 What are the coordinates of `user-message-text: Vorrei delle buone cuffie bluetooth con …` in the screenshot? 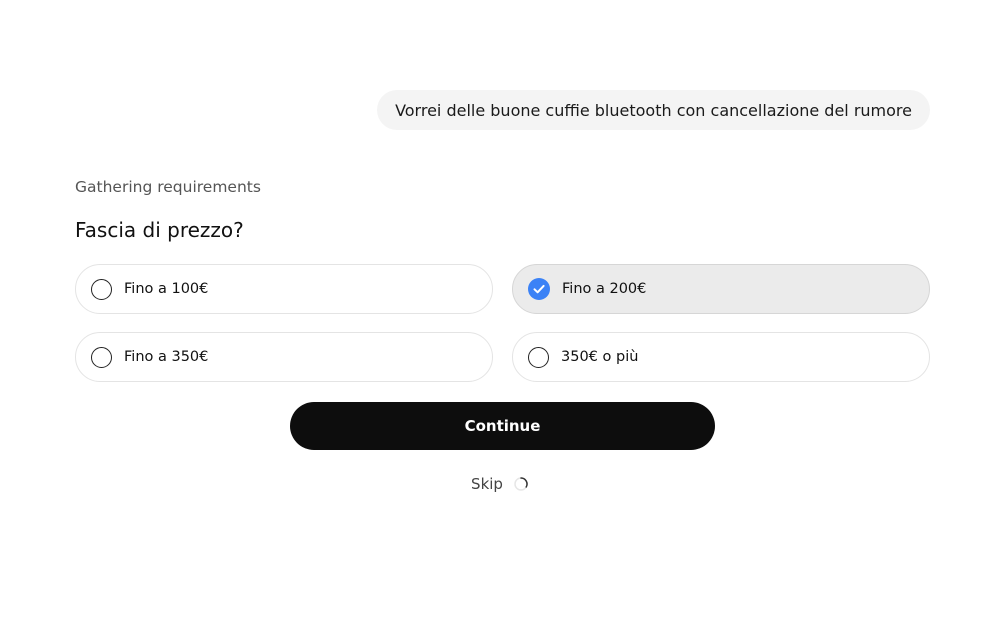 It's located at (653, 110).